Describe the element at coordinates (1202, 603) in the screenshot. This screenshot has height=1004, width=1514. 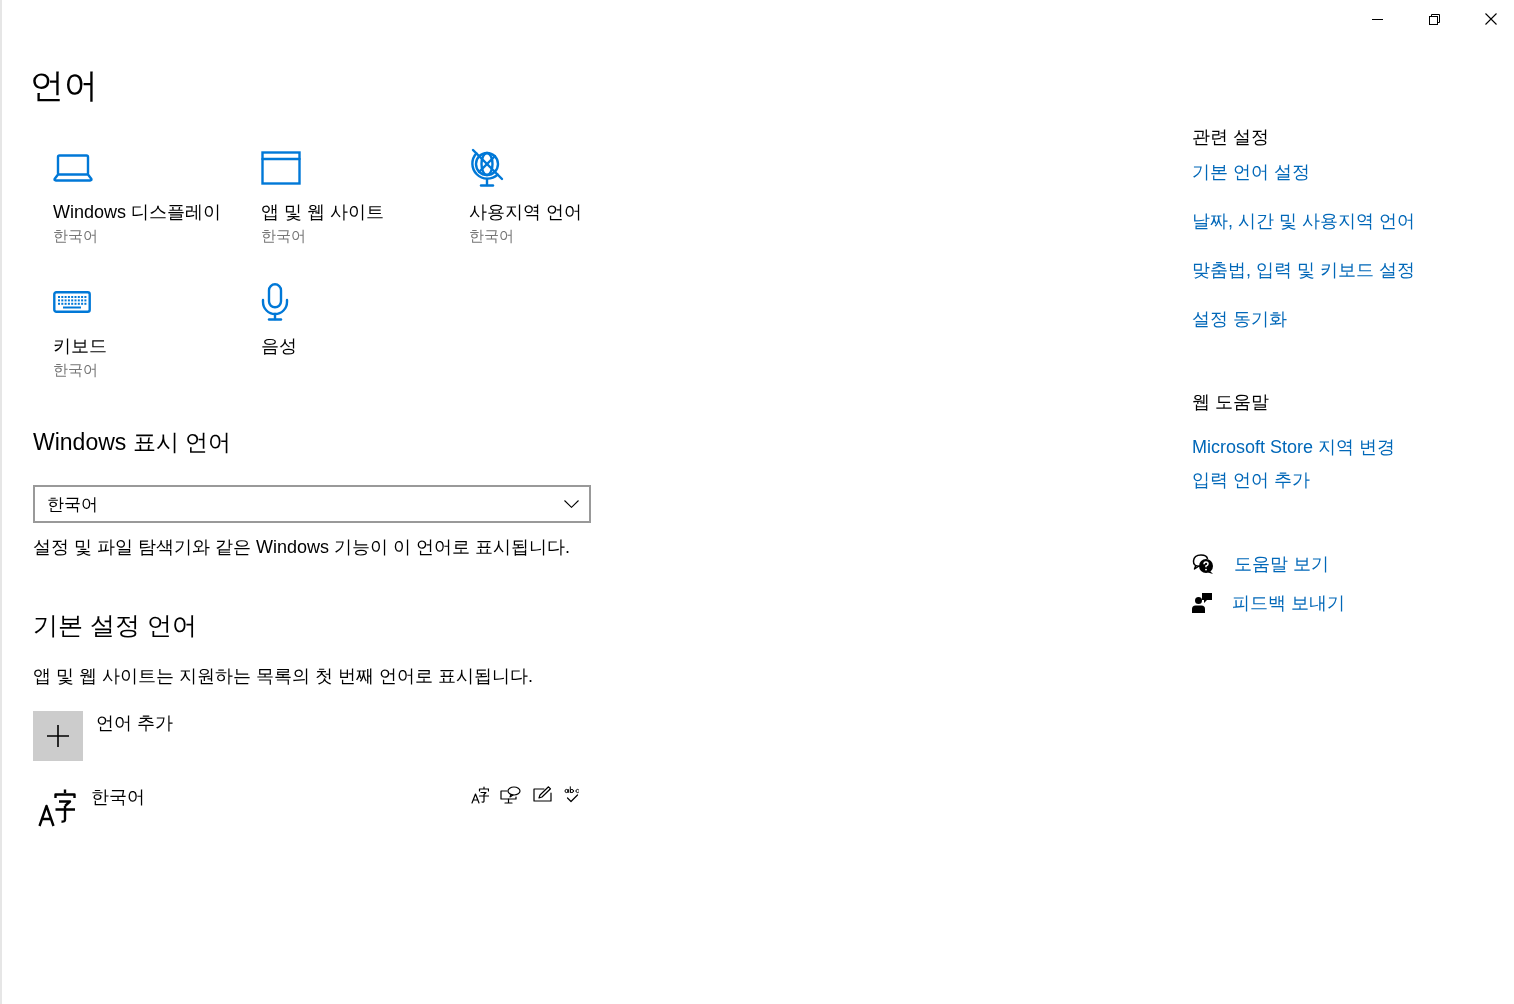
I see `feedback-person-icon` at that location.